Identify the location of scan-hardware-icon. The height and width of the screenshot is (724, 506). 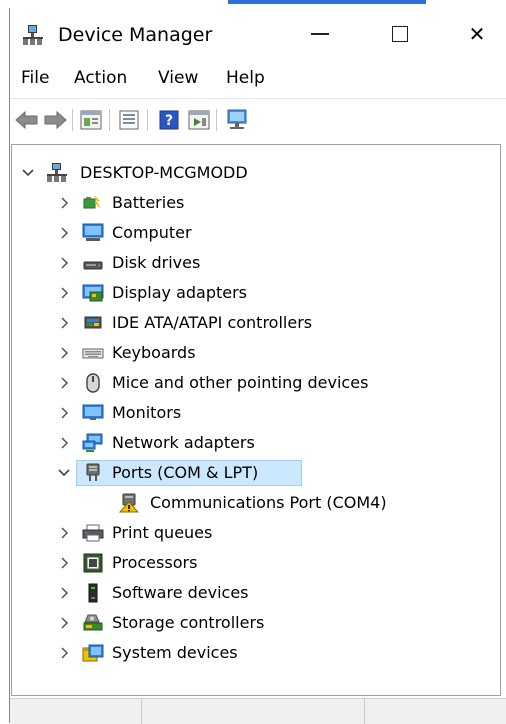
(237, 119).